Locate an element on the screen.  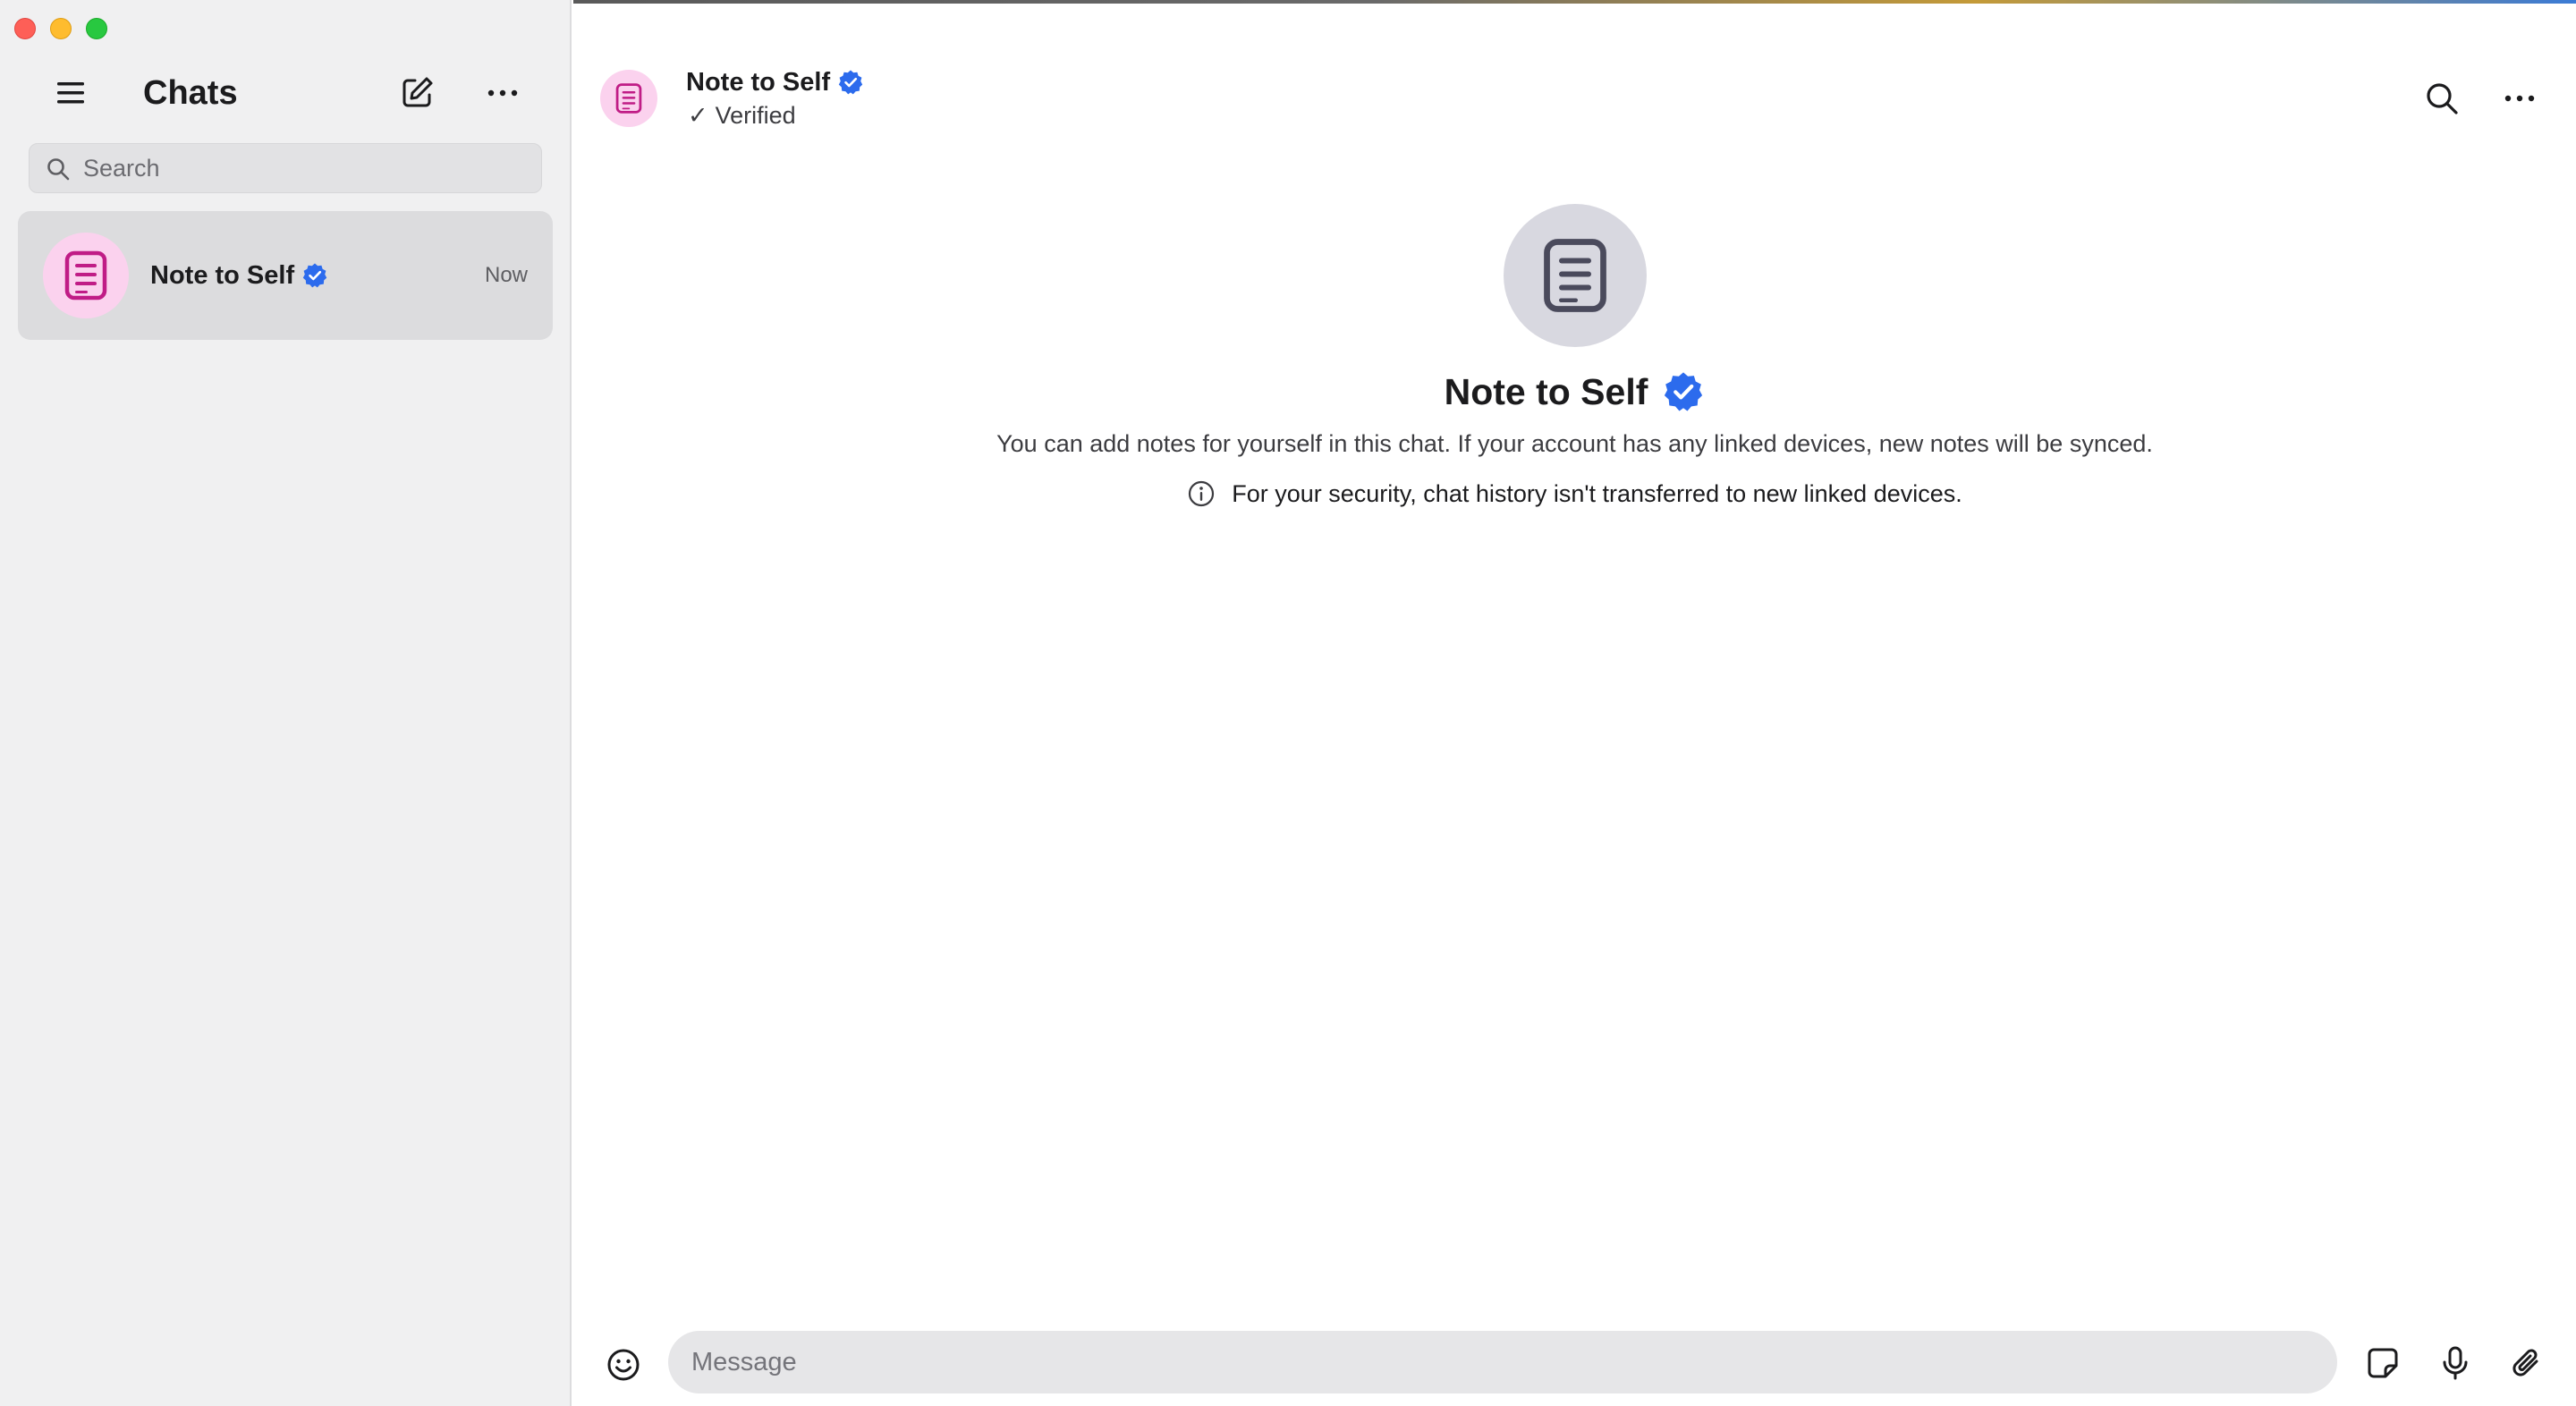
microphone-icon is located at coordinates (2455, 1363).